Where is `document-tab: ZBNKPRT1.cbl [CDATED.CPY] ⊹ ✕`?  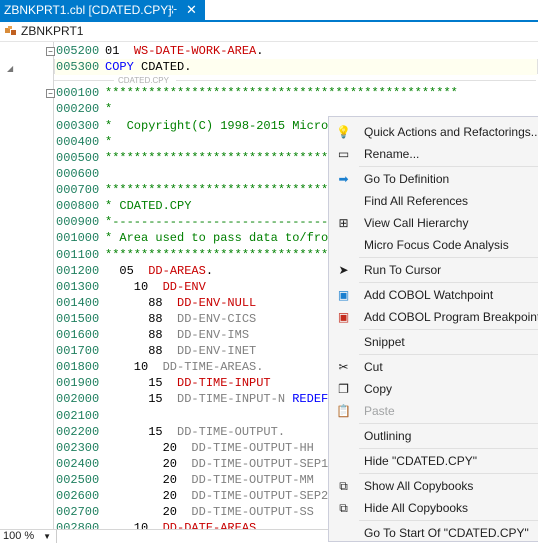 document-tab: ZBNKPRT1.cbl [CDATED.CPY] ⊹ ✕ is located at coordinates (102, 10).